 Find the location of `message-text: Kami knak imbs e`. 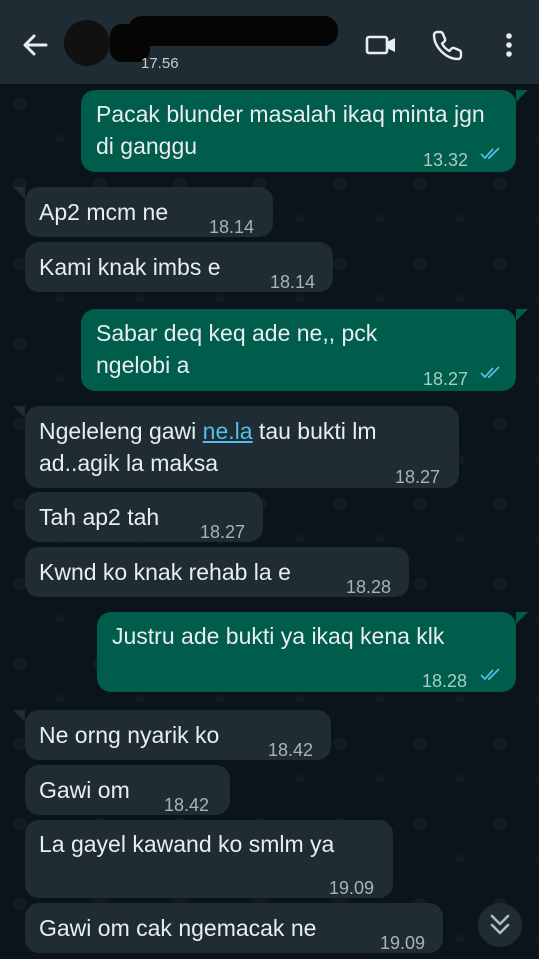

message-text: Kami knak imbs e is located at coordinates (130, 267).